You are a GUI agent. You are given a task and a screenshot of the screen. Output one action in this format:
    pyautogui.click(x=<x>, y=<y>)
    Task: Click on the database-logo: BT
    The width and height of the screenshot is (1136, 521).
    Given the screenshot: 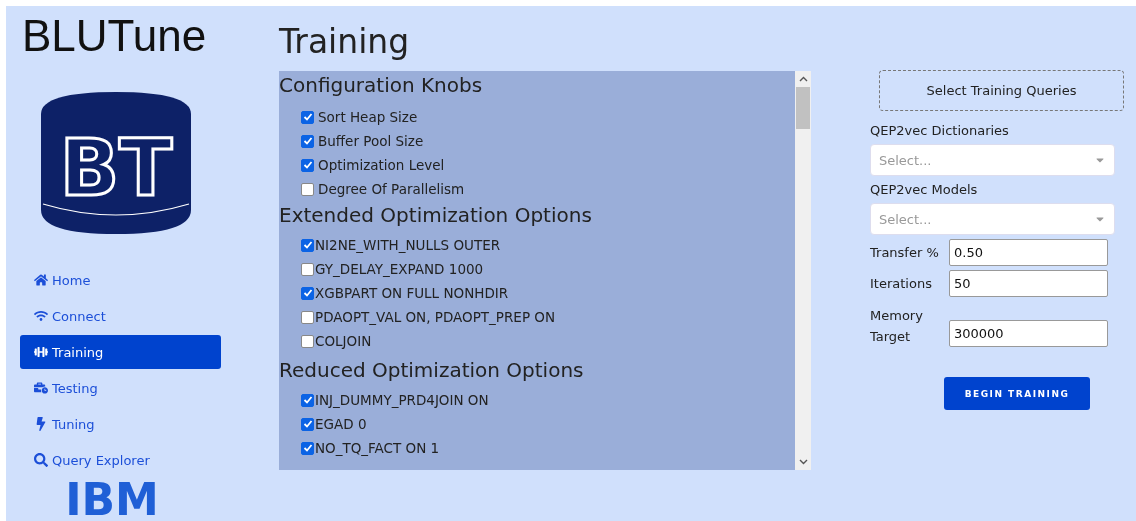 What is the action you would take?
    pyautogui.click(x=116, y=164)
    